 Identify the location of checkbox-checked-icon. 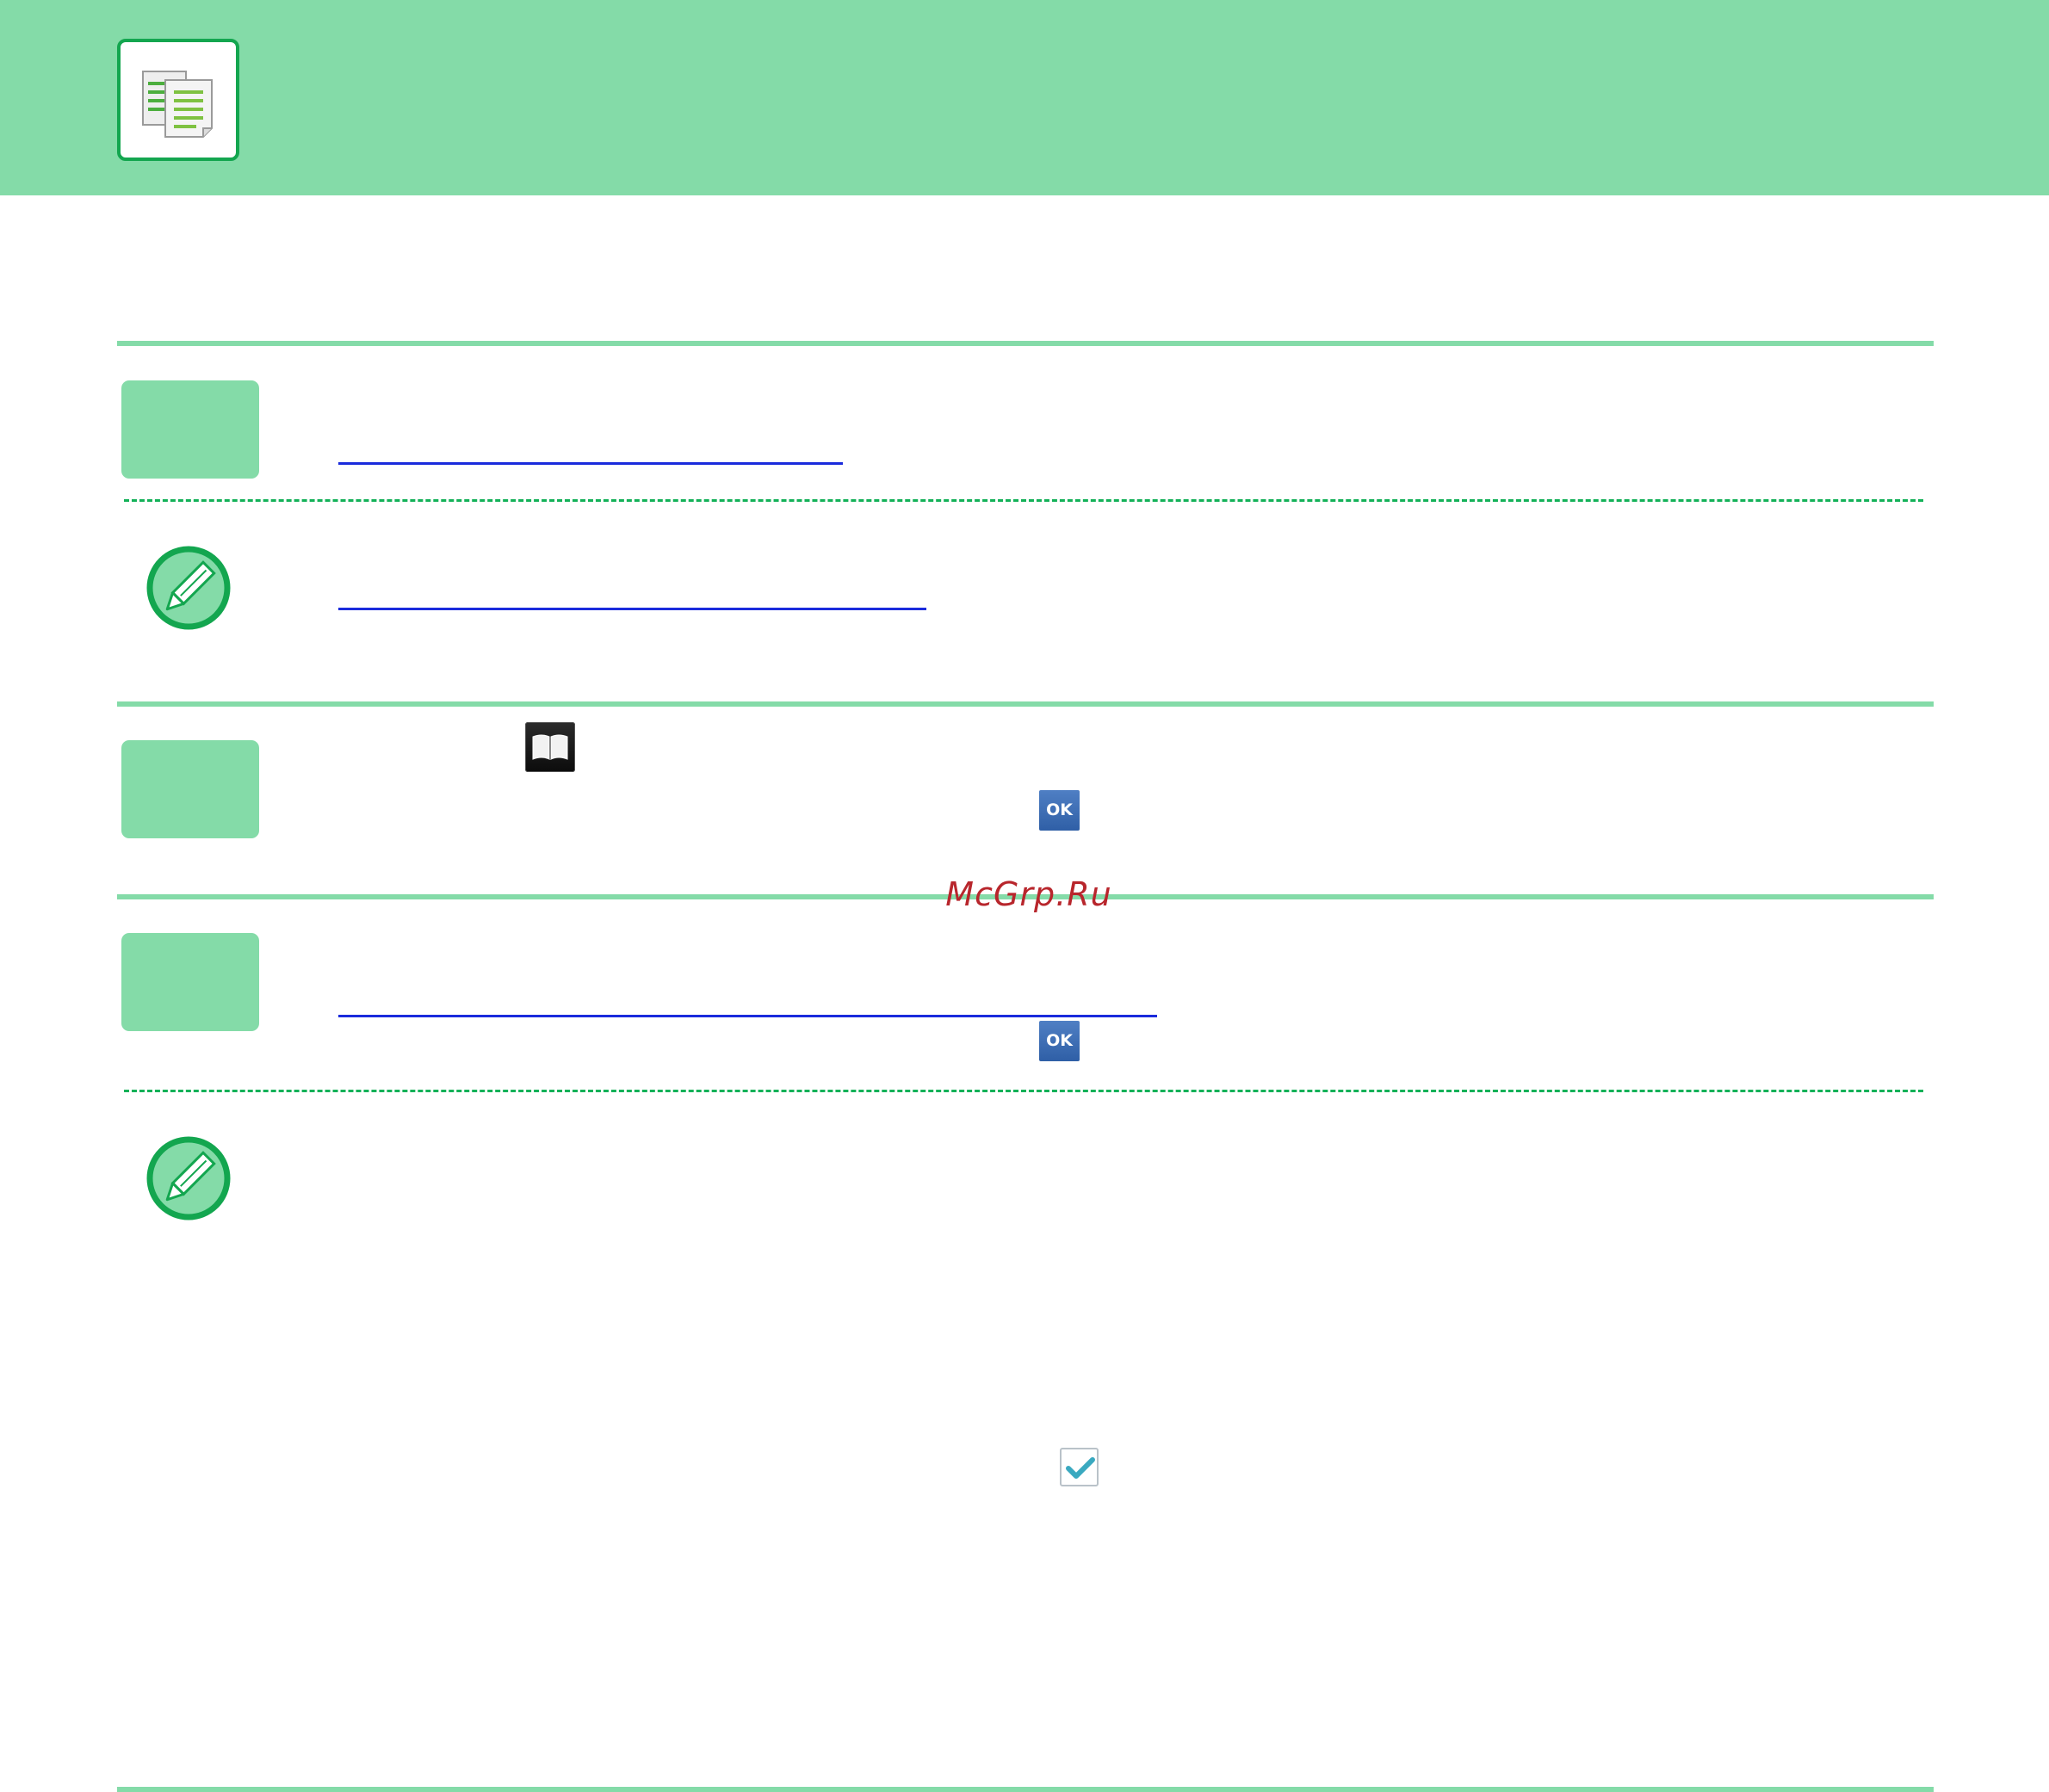
(1079, 1467).